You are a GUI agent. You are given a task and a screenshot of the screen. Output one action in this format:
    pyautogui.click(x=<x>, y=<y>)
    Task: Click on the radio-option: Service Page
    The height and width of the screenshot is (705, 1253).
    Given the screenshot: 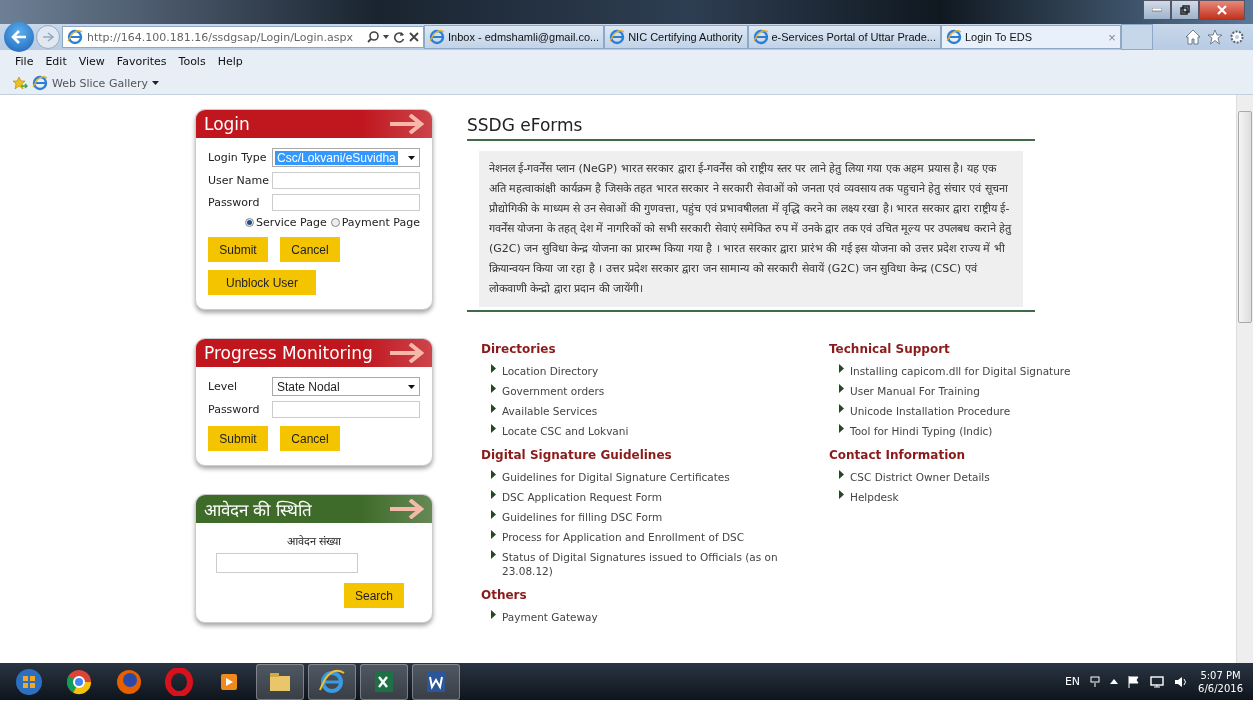 What is the action you would take?
    pyautogui.click(x=285, y=222)
    